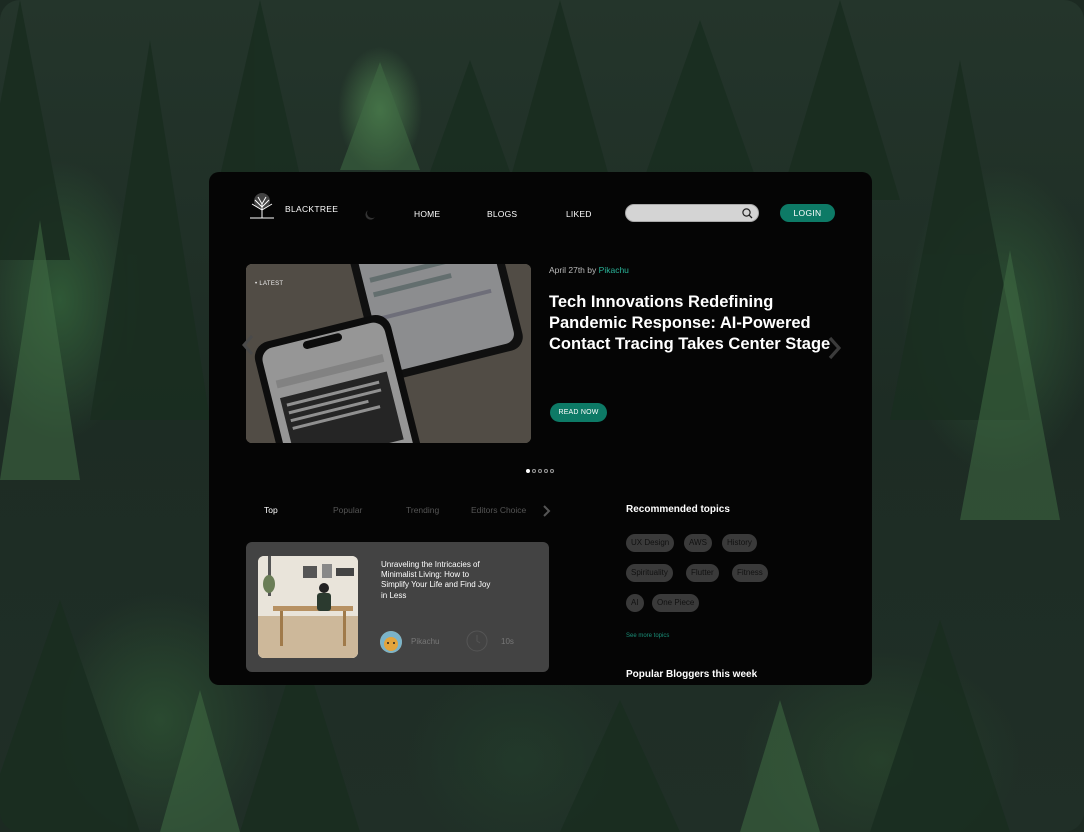 Image resolution: width=1084 pixels, height=832 pixels. What do you see at coordinates (747, 213) in the screenshot?
I see `search-icon` at bounding box center [747, 213].